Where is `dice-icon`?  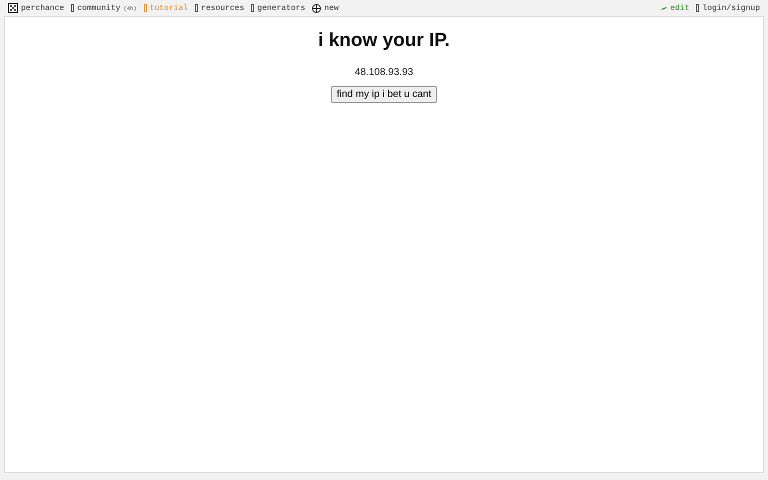
dice-icon is located at coordinates (13, 8).